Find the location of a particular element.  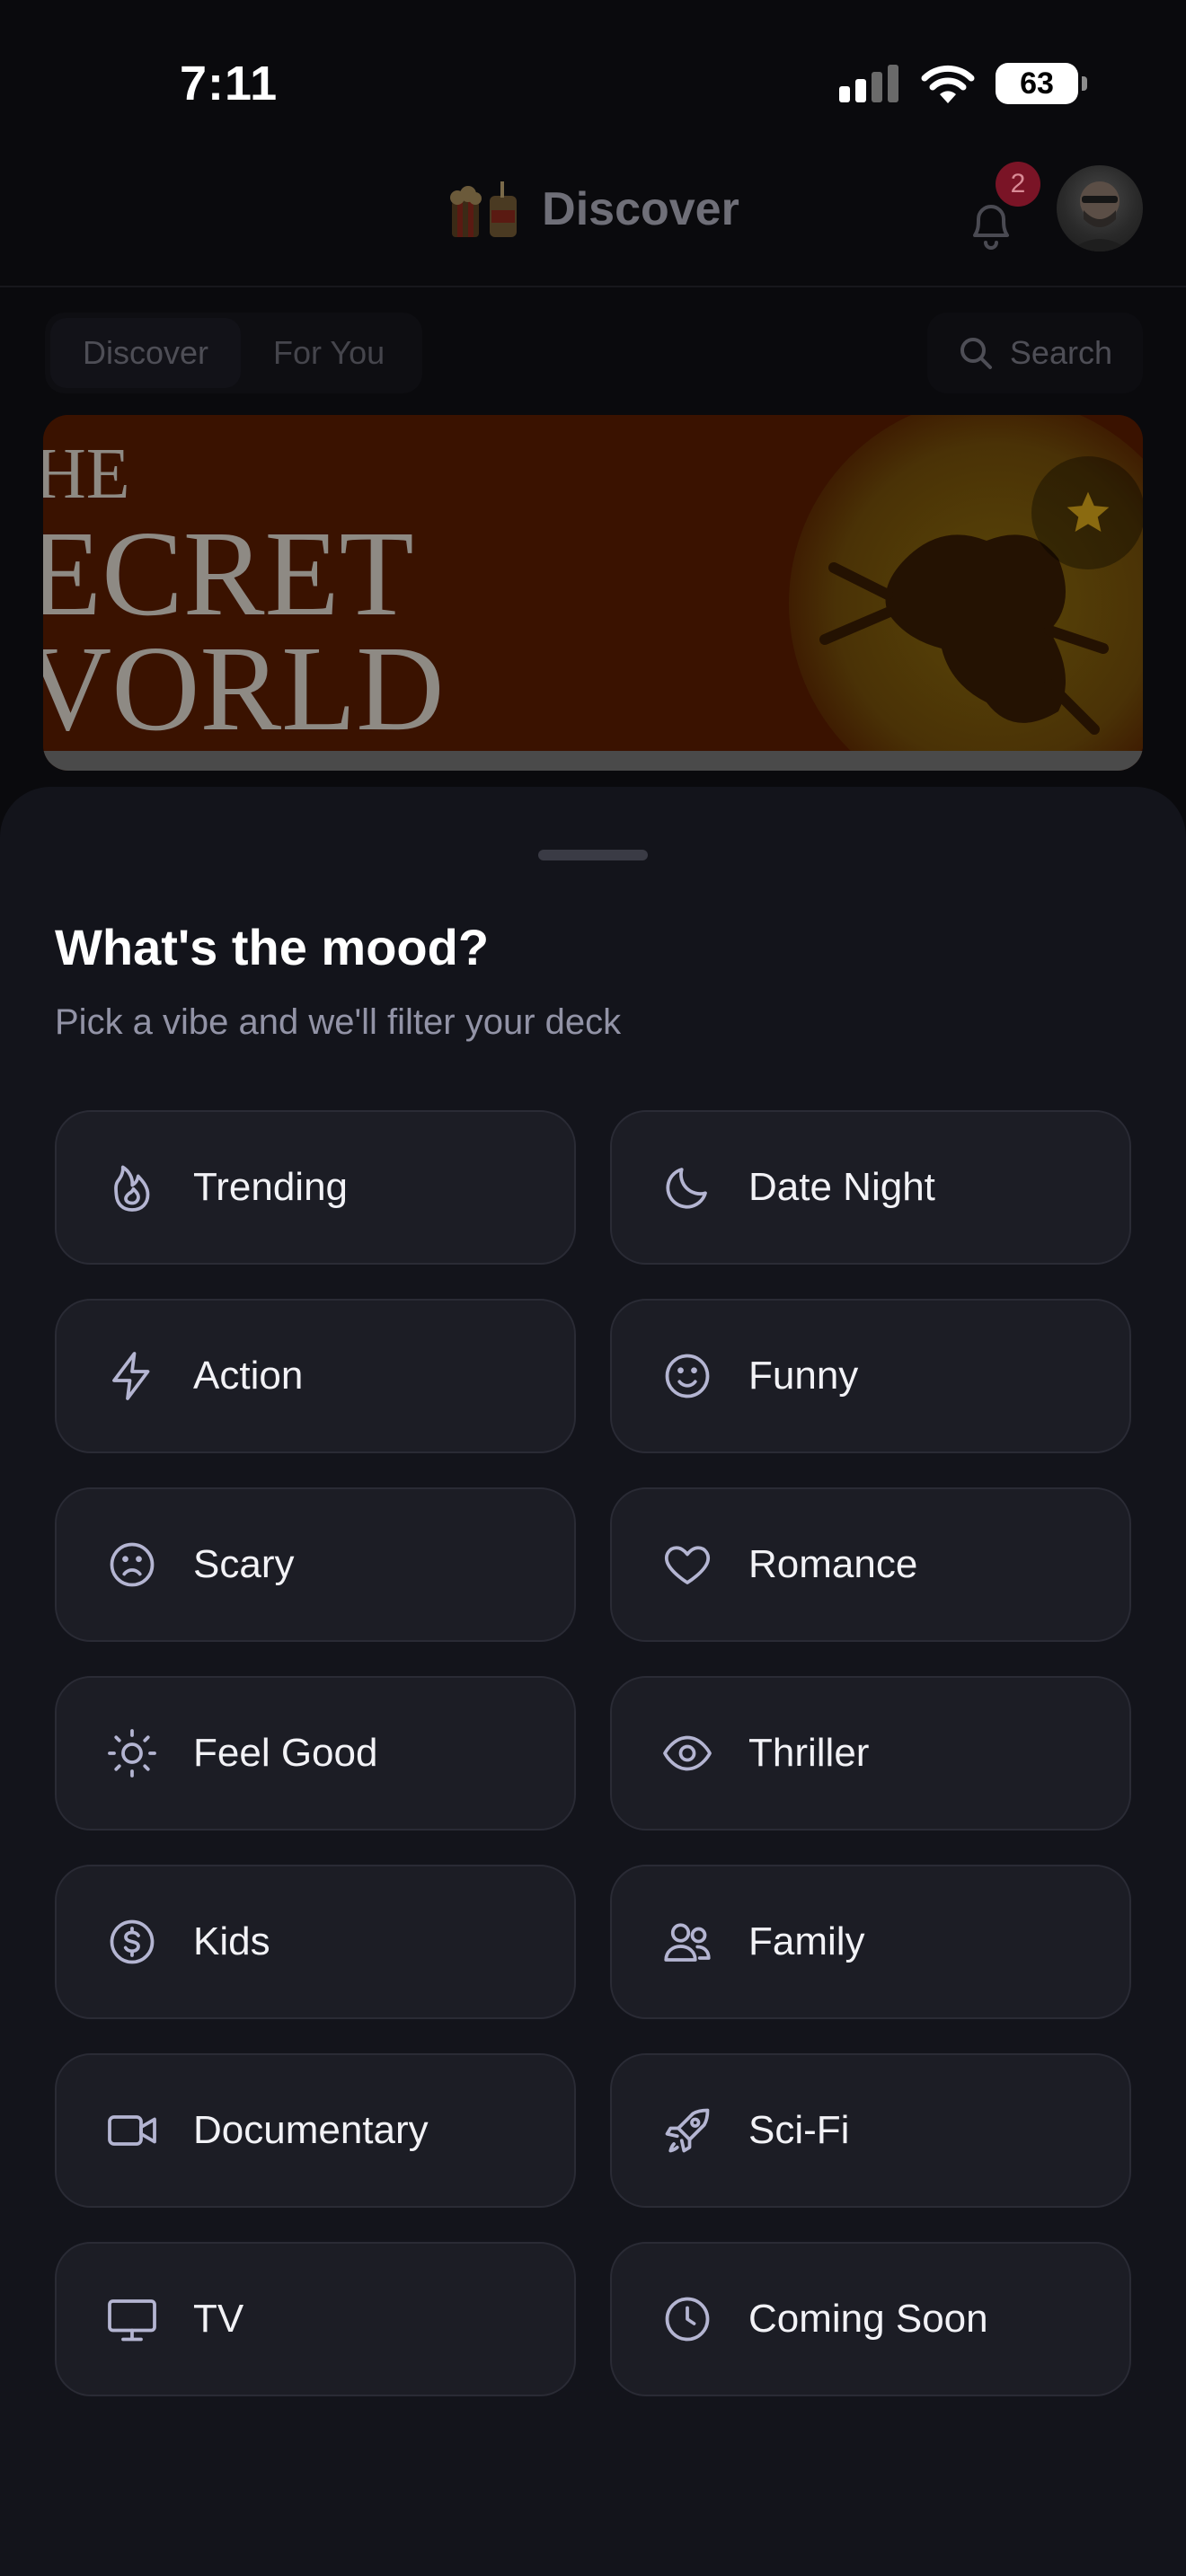

status-bar: 7:11 63 is located at coordinates (593, 76).